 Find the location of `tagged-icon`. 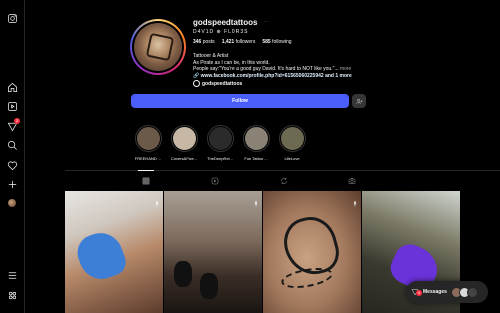

tagged-icon is located at coordinates (352, 181).